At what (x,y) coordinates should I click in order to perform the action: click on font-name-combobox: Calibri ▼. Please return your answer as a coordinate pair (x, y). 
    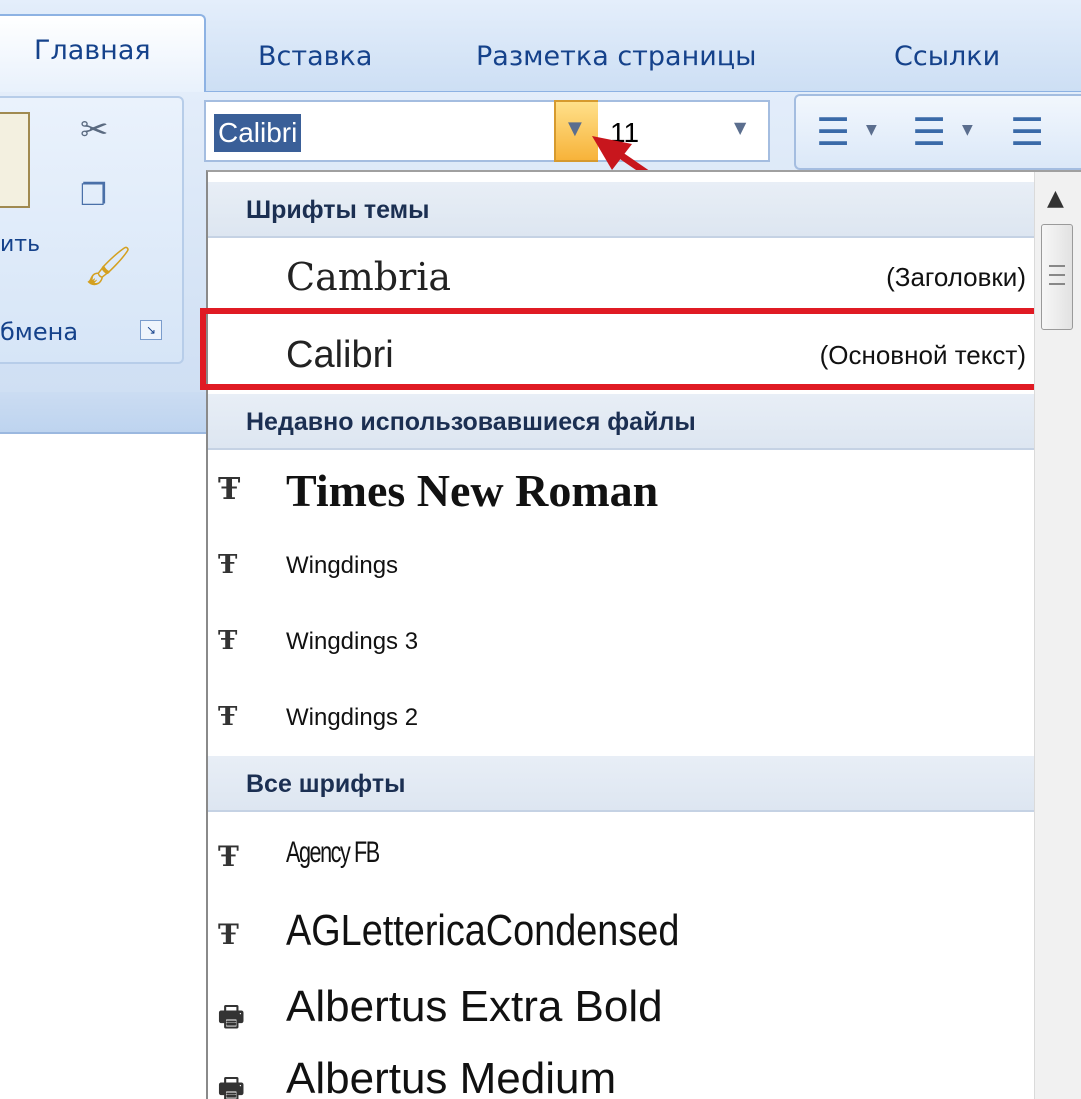
    Looking at the image, I should click on (402, 131).